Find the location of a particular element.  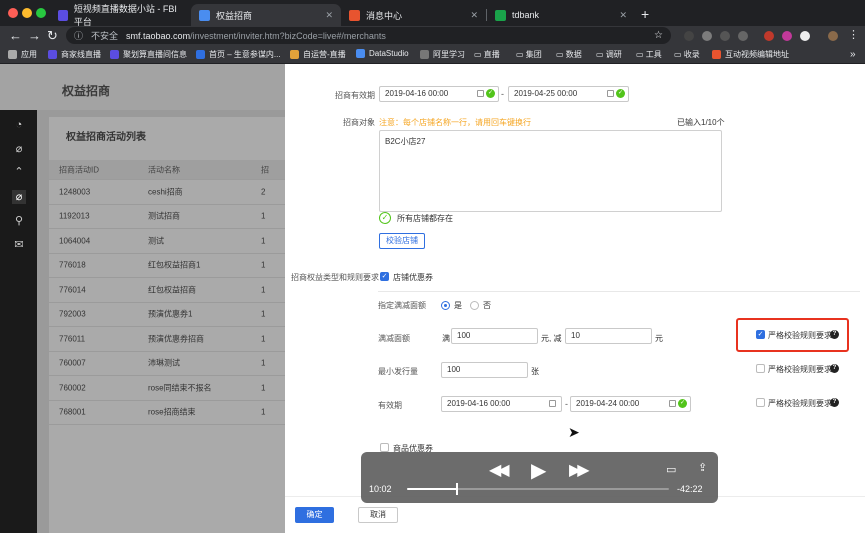

specify-no-radio is located at coordinates (474, 305).